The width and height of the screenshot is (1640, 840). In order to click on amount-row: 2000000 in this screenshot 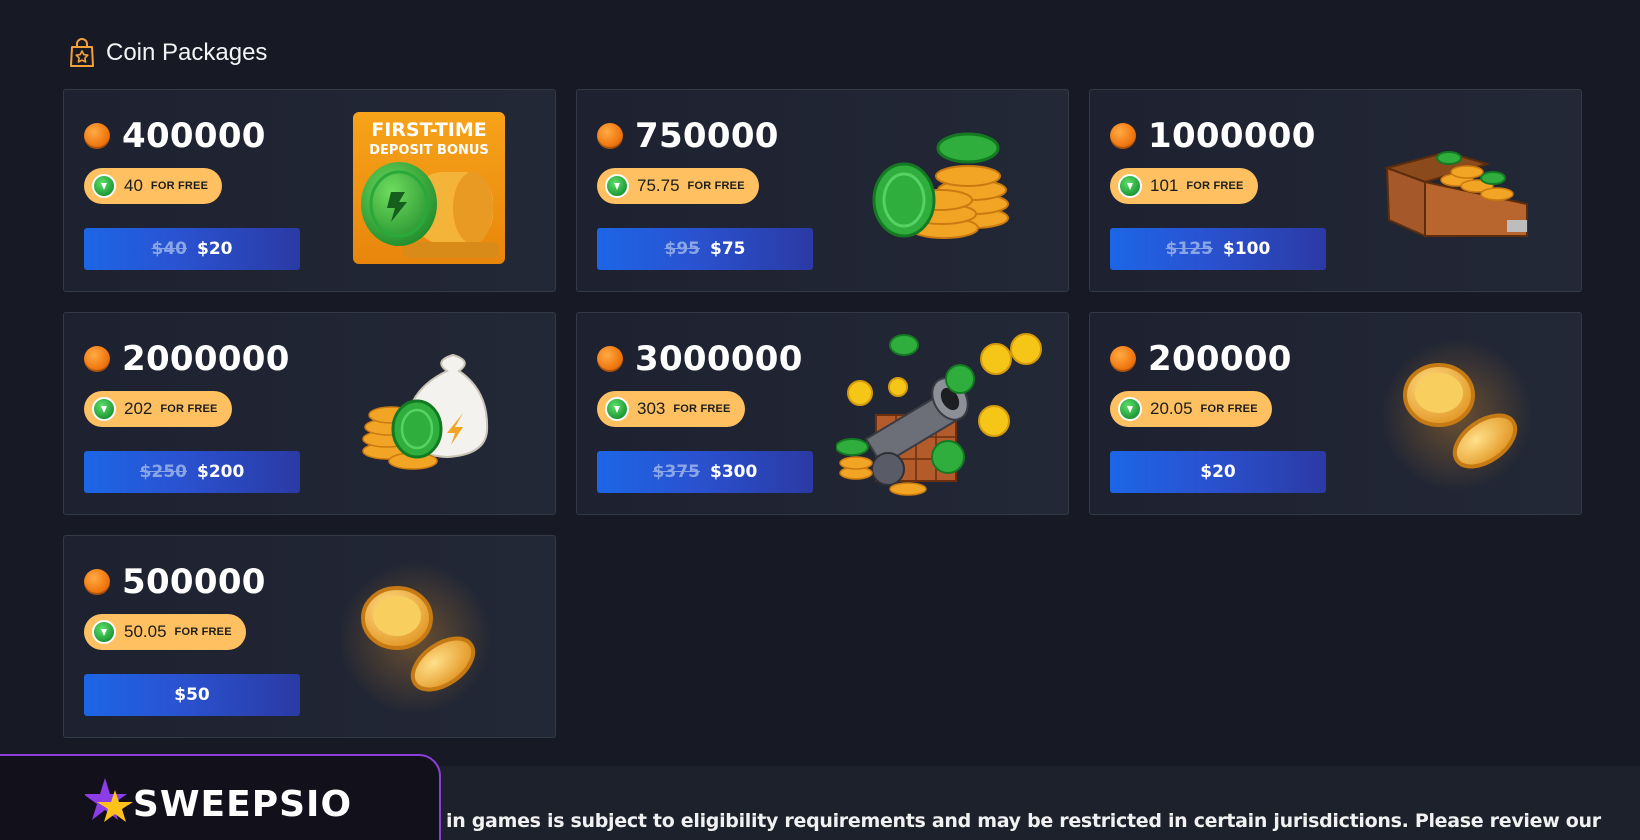, I will do `click(187, 359)`.